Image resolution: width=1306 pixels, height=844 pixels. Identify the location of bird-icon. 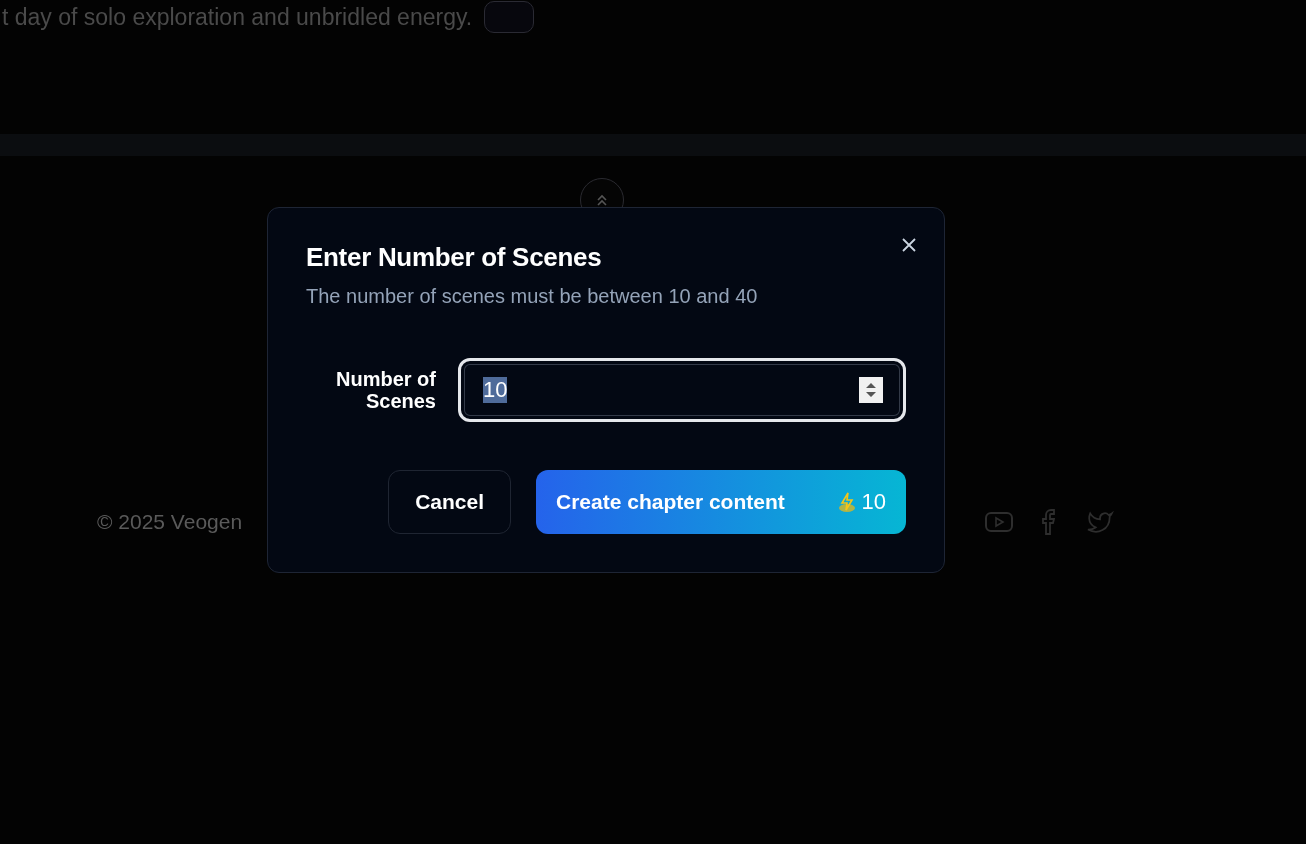
(1101, 522).